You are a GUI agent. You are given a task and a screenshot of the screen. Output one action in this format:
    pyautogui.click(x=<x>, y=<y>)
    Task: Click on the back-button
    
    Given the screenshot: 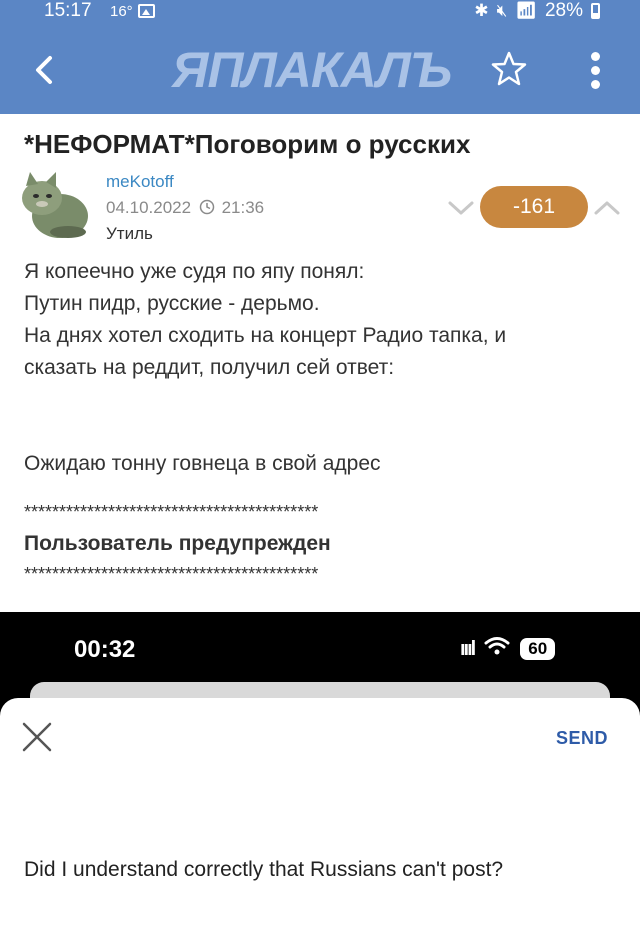 What is the action you would take?
    pyautogui.click(x=45, y=70)
    